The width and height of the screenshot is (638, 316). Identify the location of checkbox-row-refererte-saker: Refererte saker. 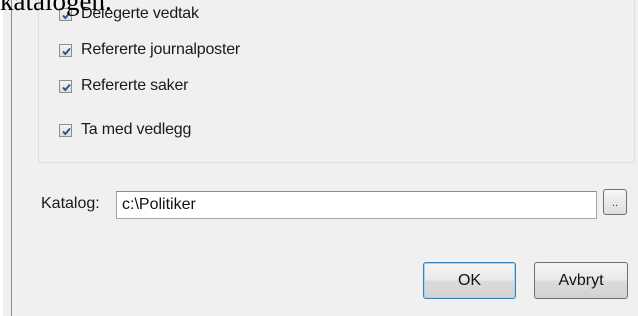
(123, 86).